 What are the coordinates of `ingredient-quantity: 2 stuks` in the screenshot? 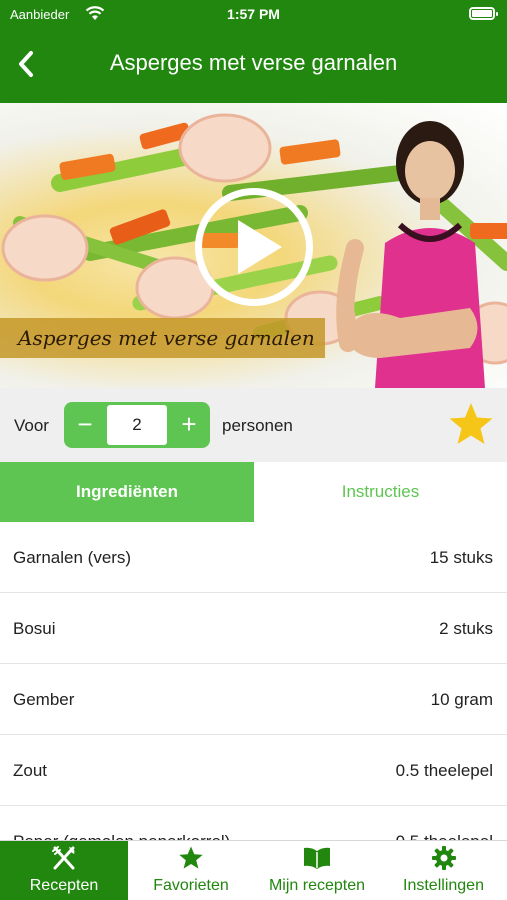 It's located at (466, 628).